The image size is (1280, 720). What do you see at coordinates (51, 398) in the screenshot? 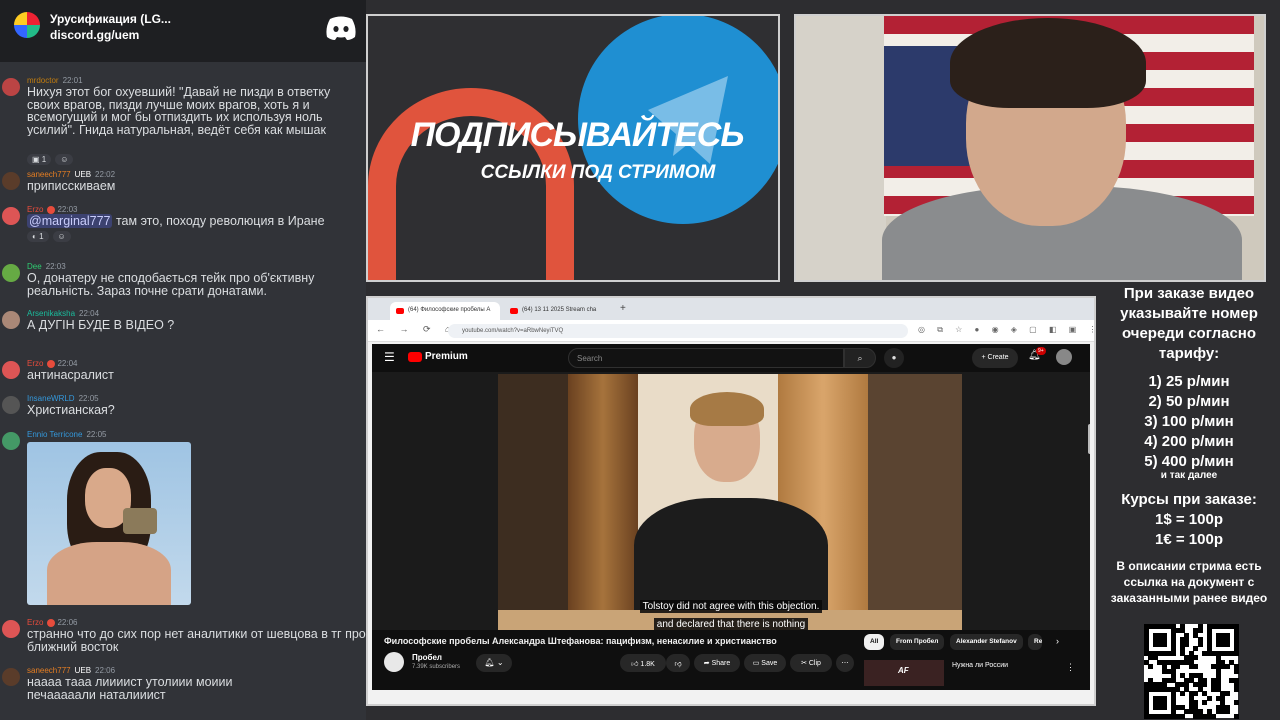
I see `message-author: InsaneWRLD` at bounding box center [51, 398].